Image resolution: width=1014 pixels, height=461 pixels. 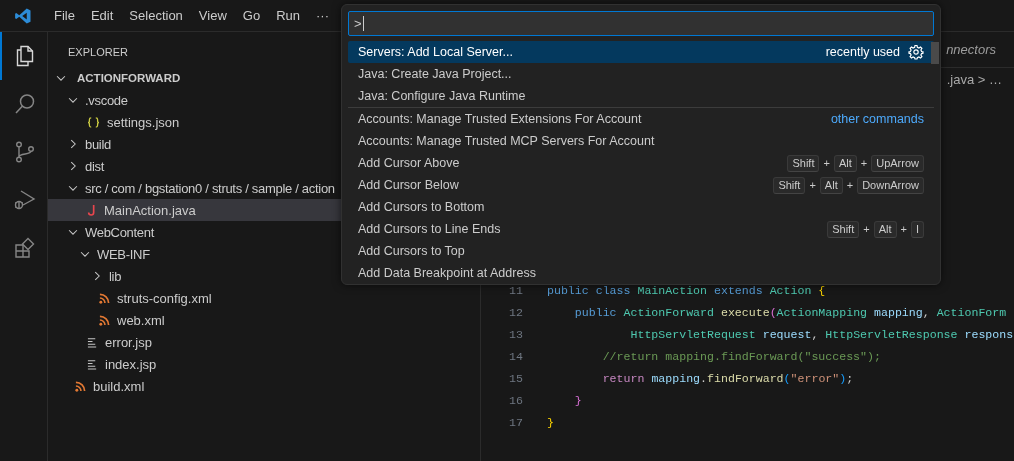 What do you see at coordinates (500, 119) in the screenshot?
I see `command-item: Accounts: Manage Trusted Extensions For Account` at bounding box center [500, 119].